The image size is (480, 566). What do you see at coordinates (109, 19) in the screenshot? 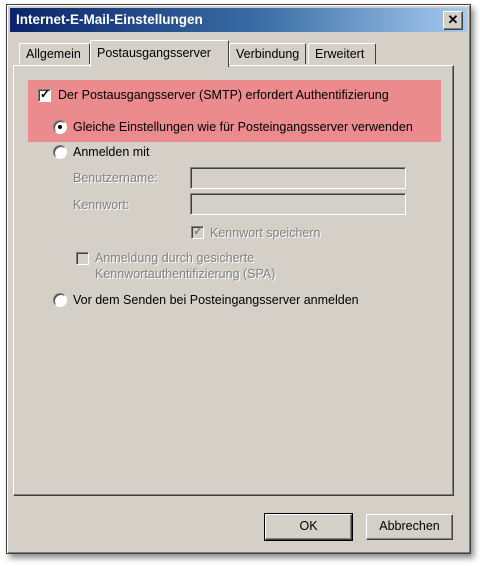
I see `window-title: Internet-E-Mail-Einstellungen` at bounding box center [109, 19].